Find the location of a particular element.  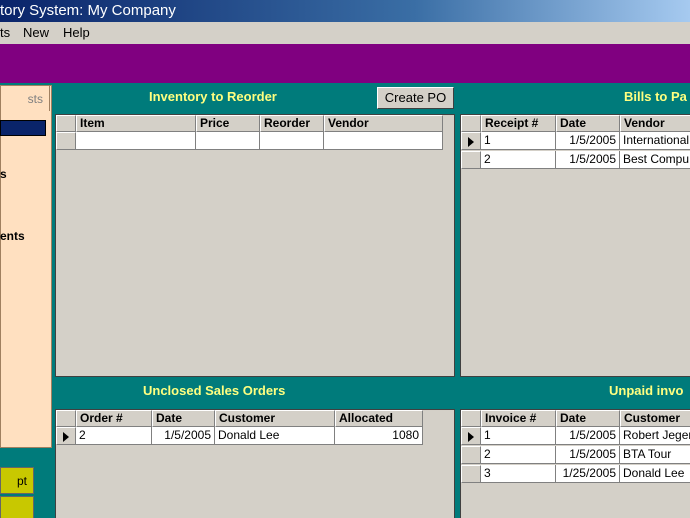

create-po-button: Create PO is located at coordinates (415, 98).